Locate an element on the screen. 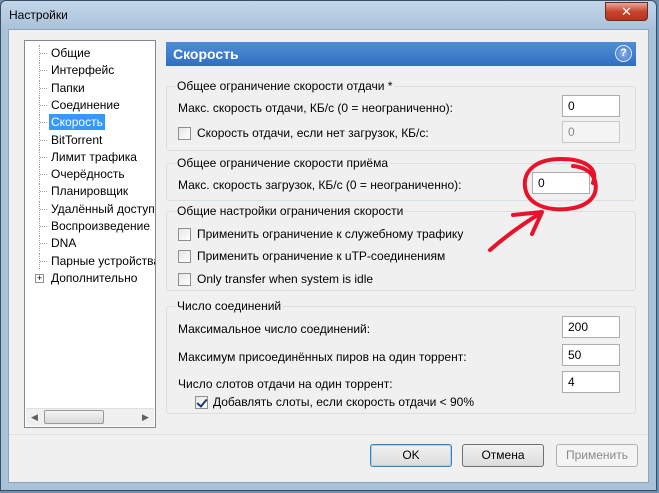  button-bar-divider is located at coordinates (328, 434).